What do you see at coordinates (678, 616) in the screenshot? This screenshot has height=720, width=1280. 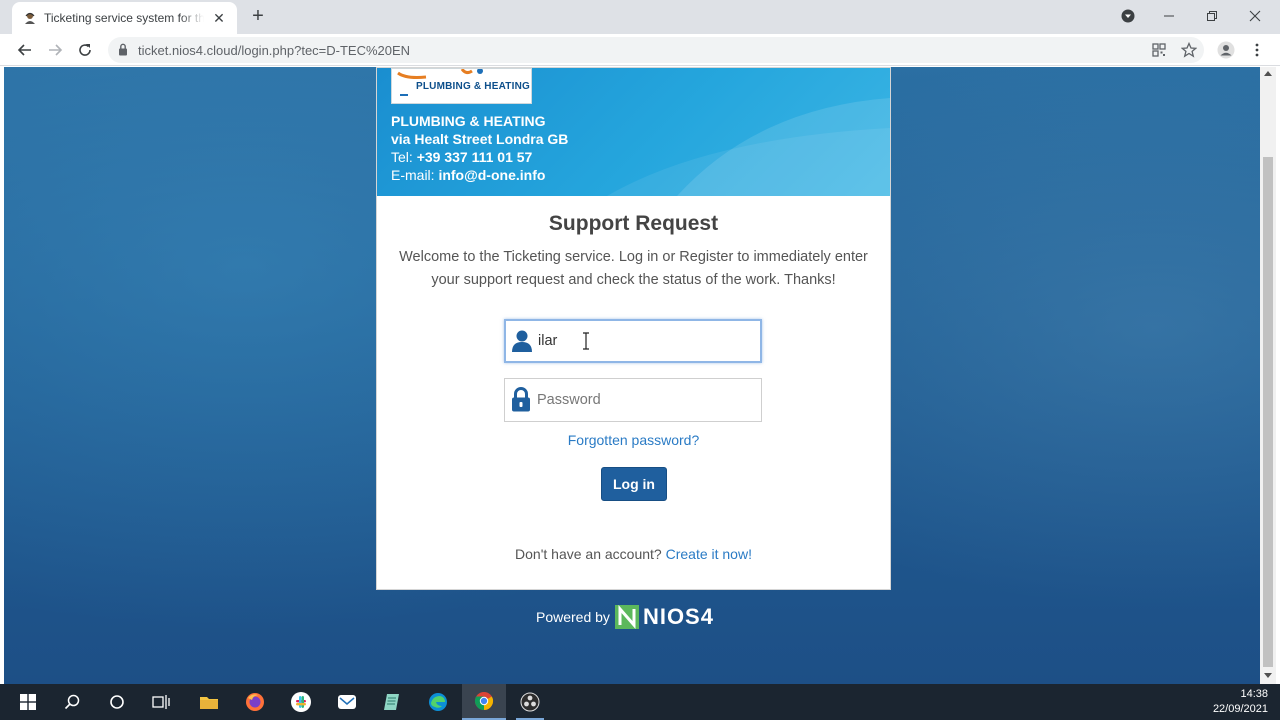 I see `nios4-brand: NIOS4` at bounding box center [678, 616].